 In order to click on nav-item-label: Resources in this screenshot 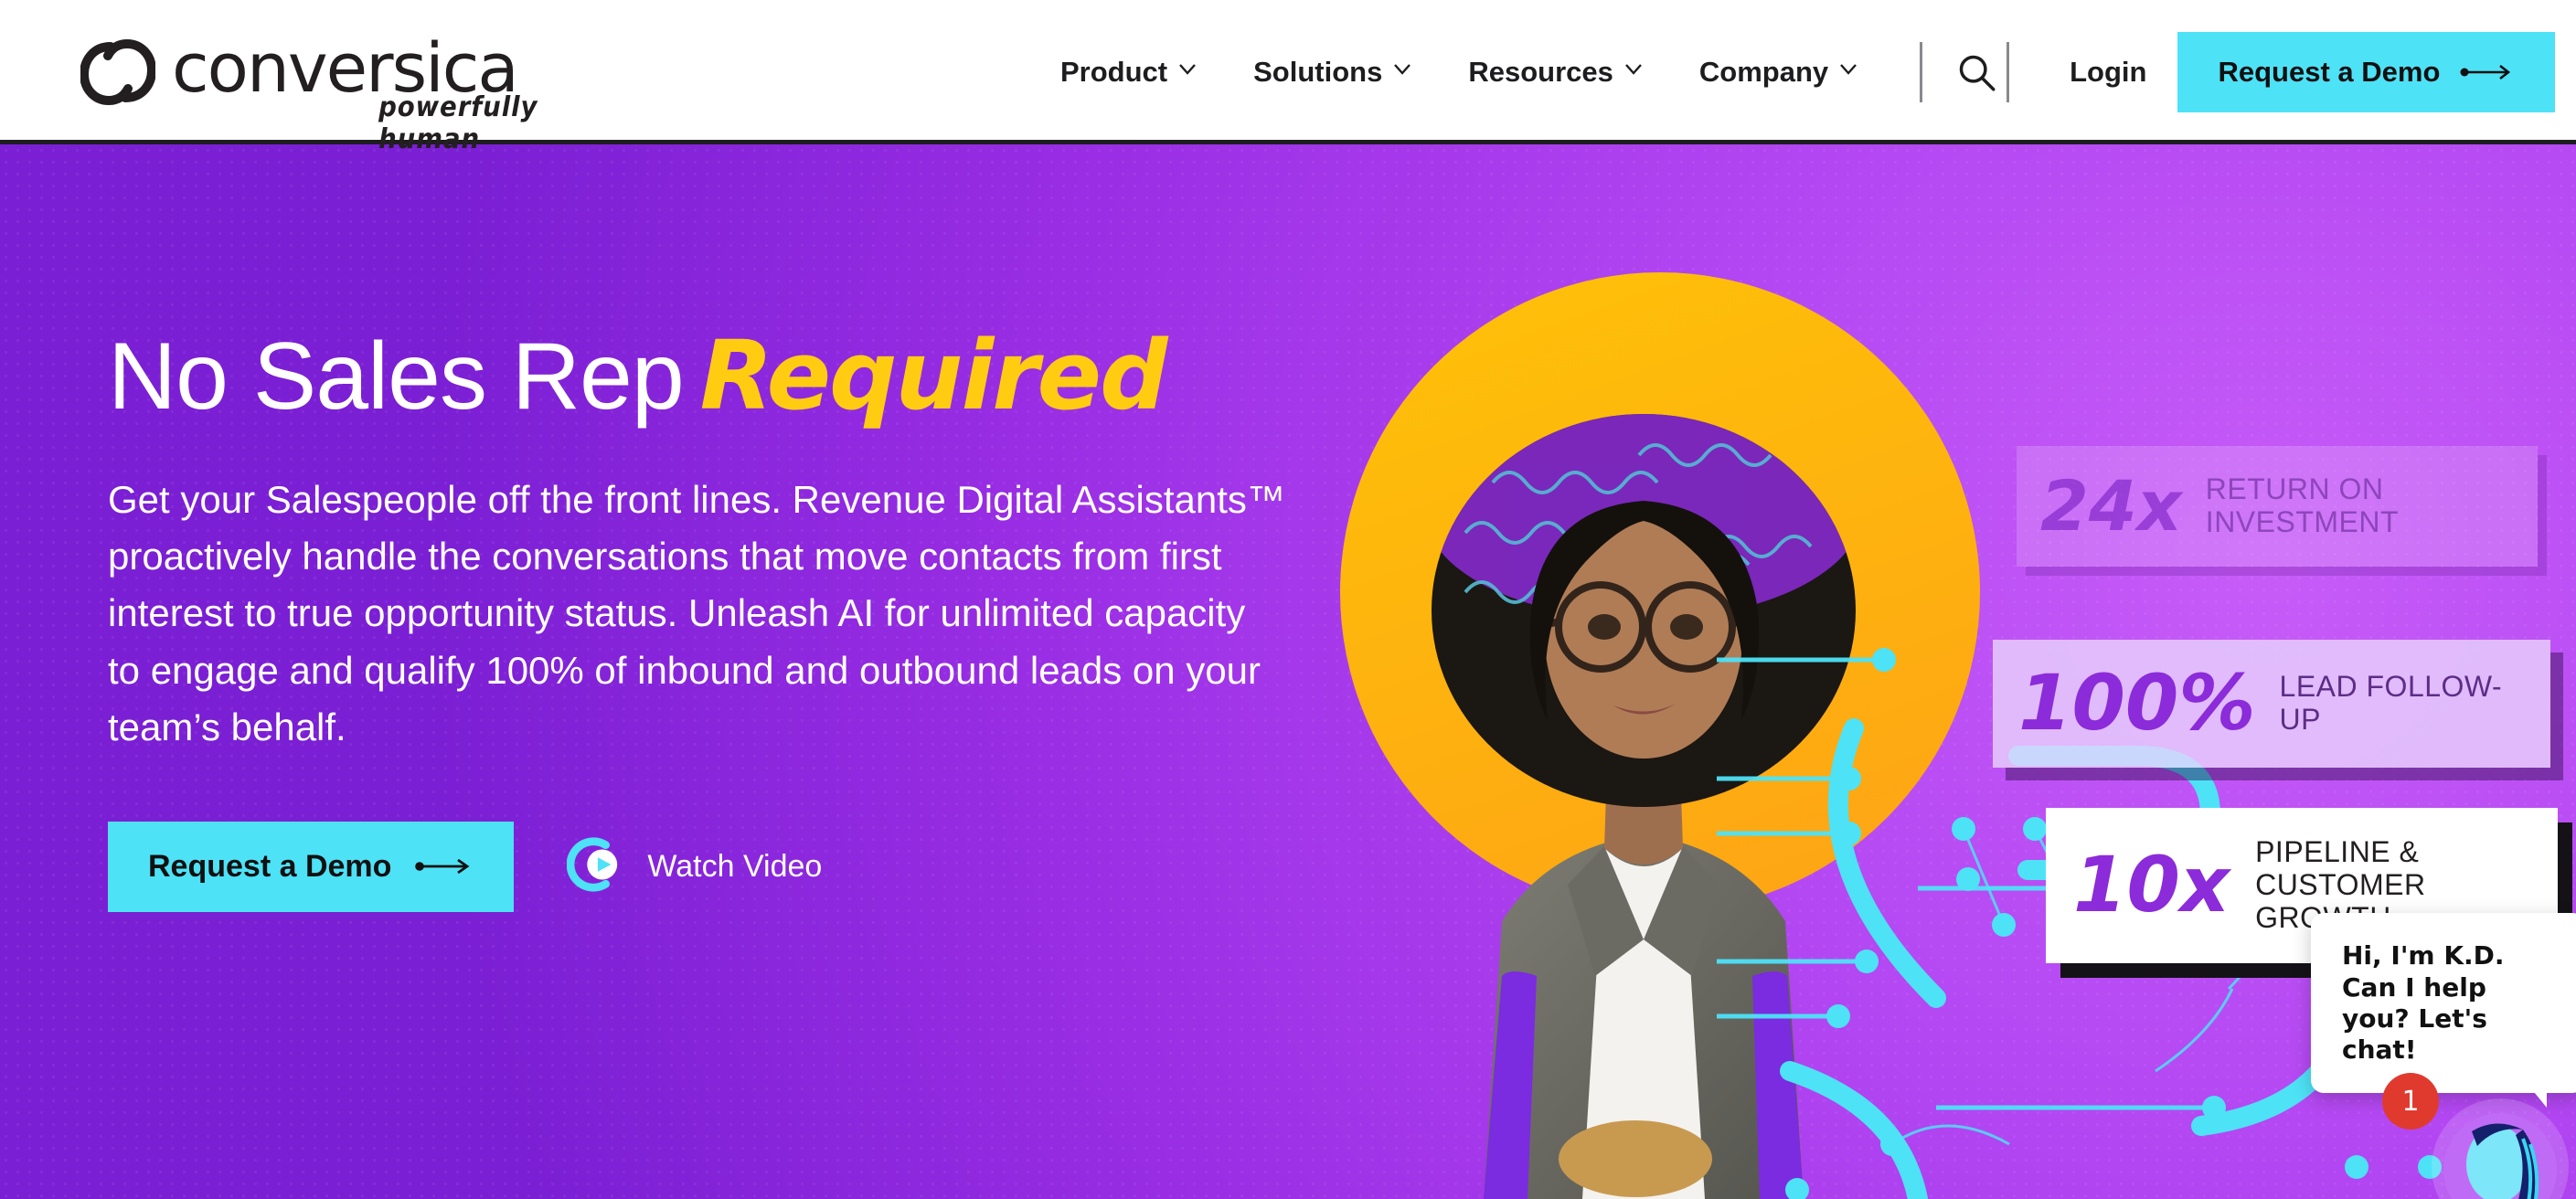, I will do `click(1540, 72)`.